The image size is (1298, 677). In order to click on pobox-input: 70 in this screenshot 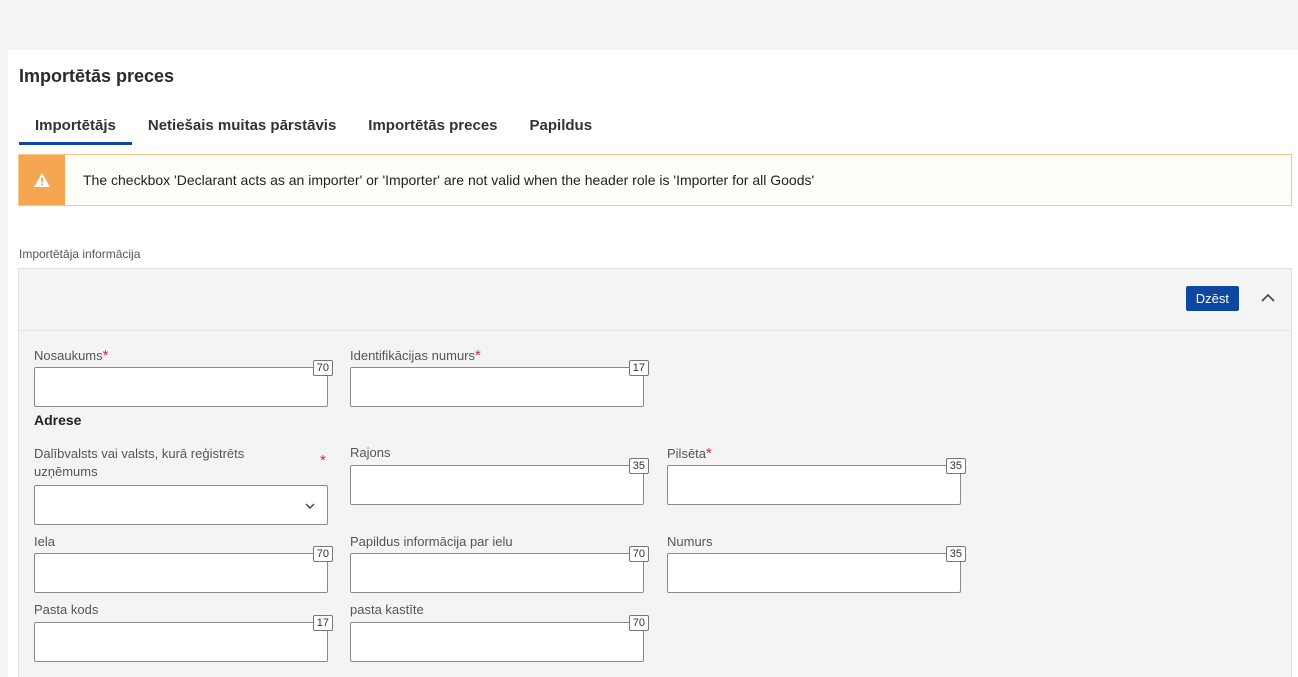, I will do `click(499, 638)`.